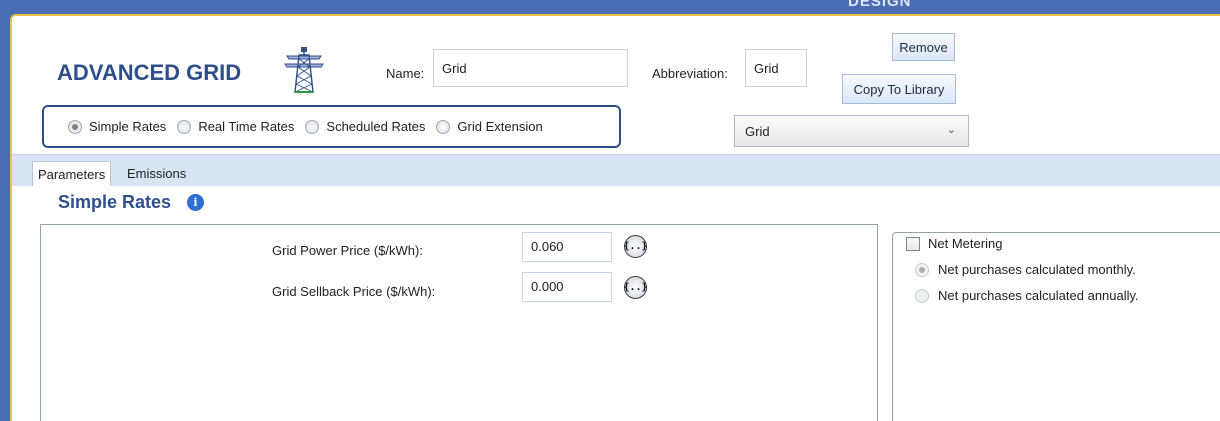  I want to click on tab-parameters: Parameters, so click(72, 173).